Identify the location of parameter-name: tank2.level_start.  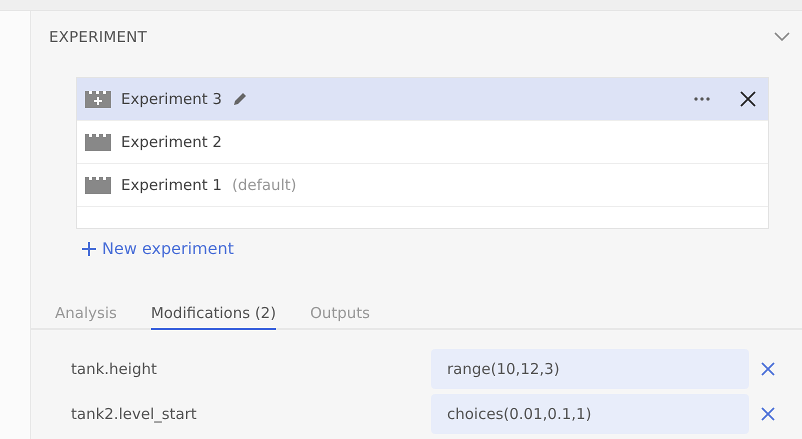
(134, 413).